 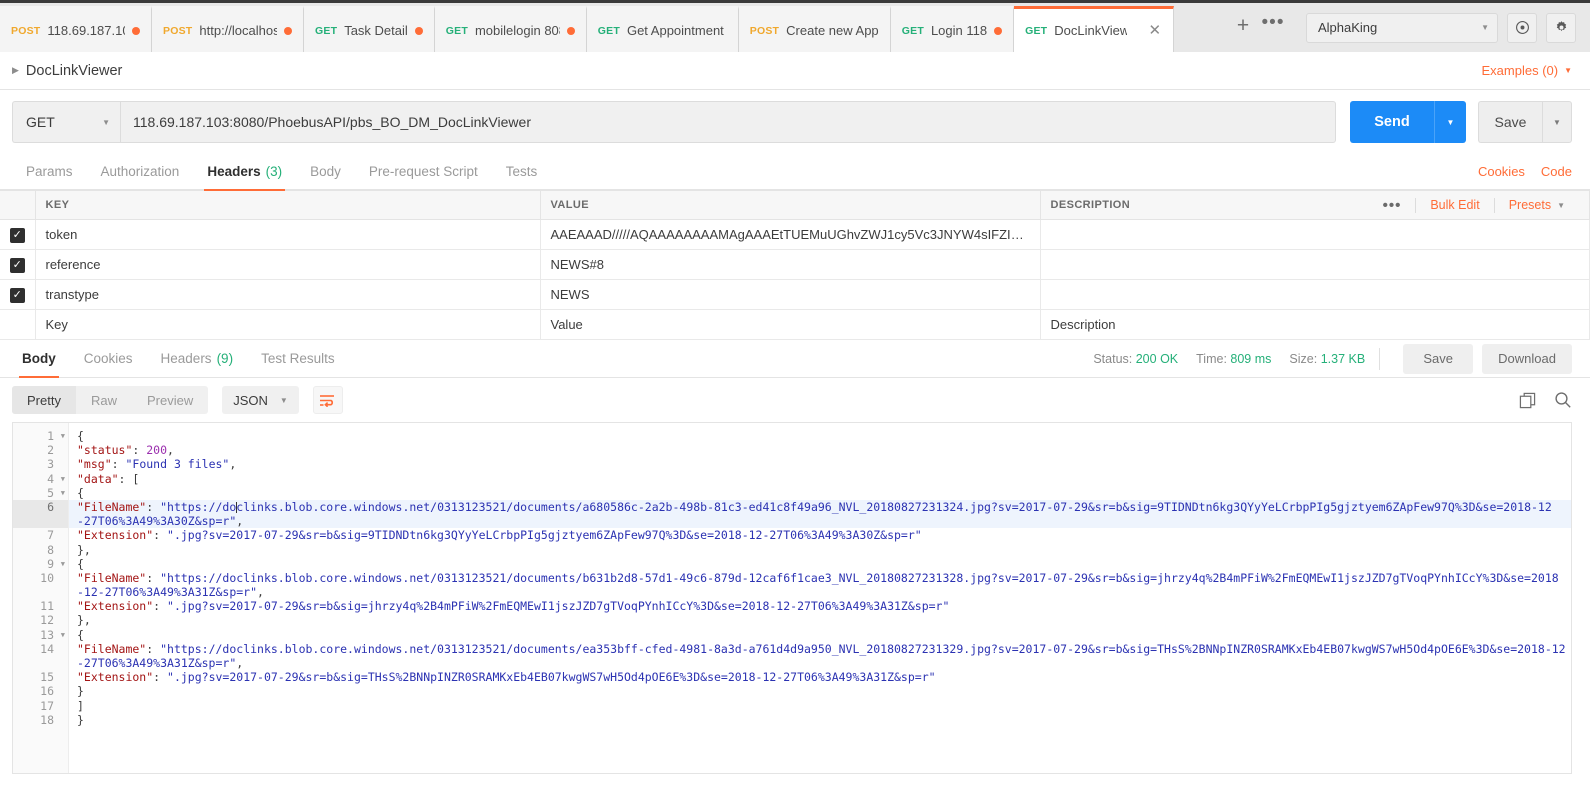 What do you see at coordinates (1561, 27) in the screenshot?
I see `settings-button` at bounding box center [1561, 27].